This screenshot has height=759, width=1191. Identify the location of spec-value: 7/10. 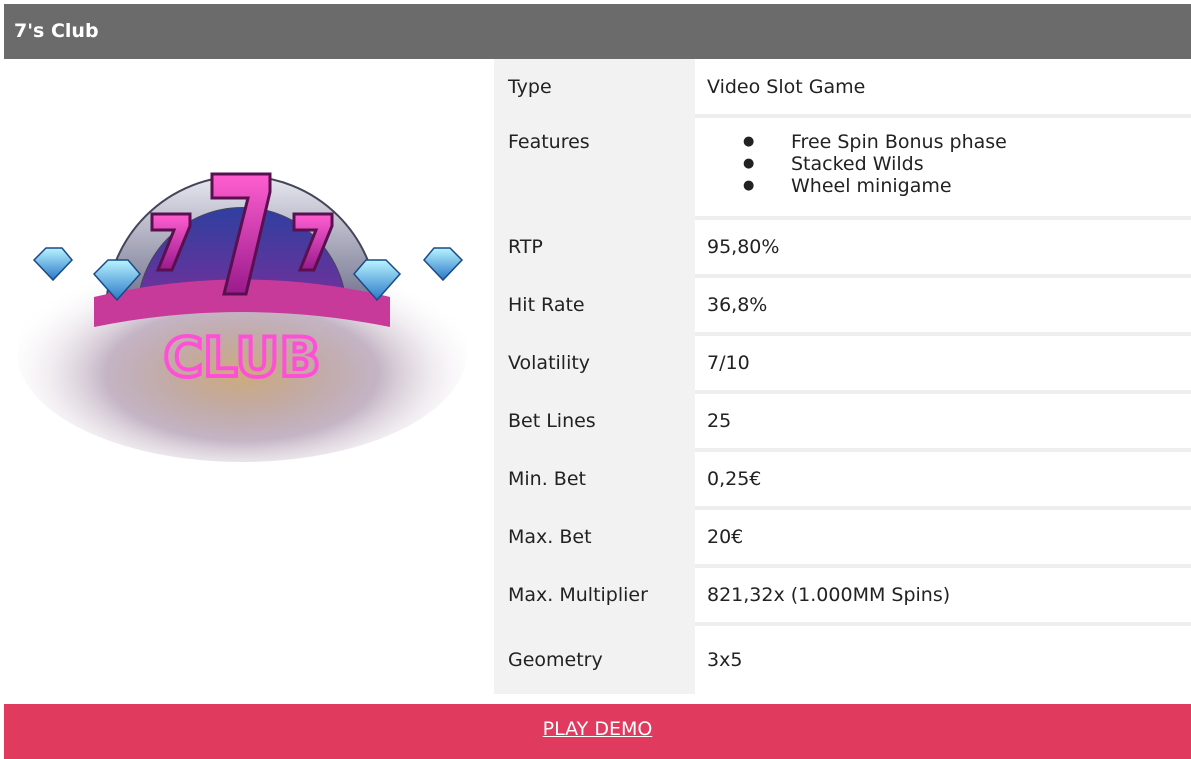
(943, 365).